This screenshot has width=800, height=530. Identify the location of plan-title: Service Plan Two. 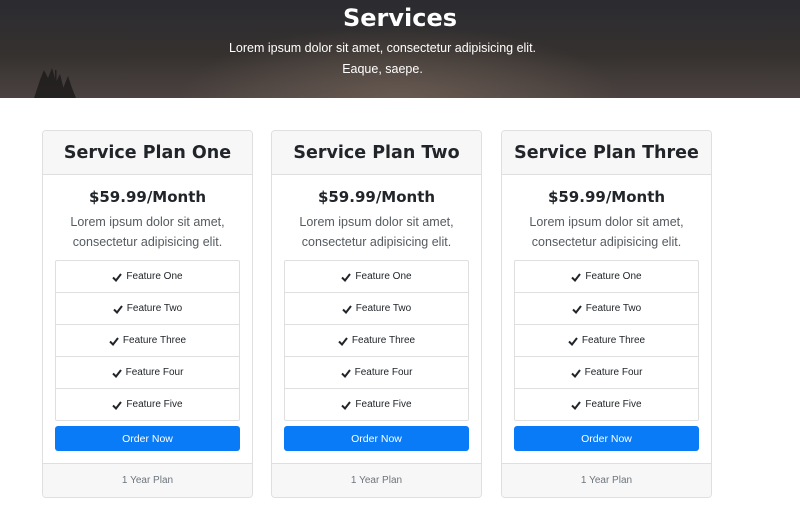
(376, 153).